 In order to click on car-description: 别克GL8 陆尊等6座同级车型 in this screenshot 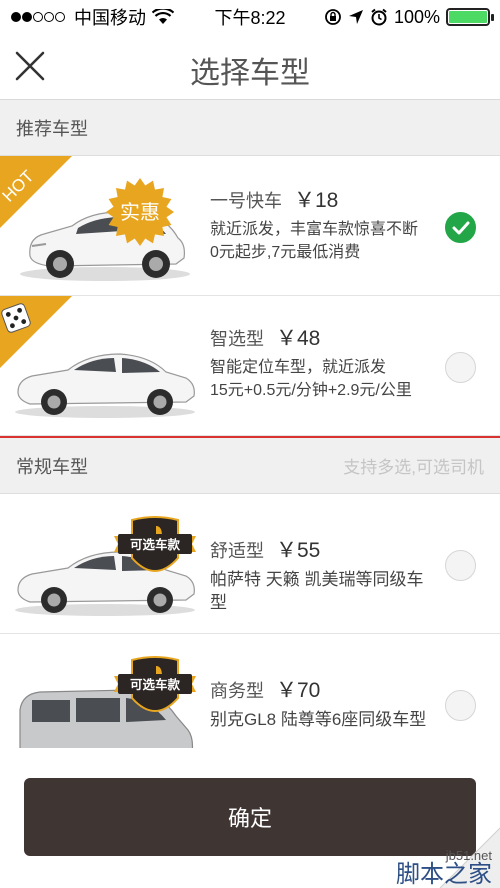, I will do `click(318, 719)`.